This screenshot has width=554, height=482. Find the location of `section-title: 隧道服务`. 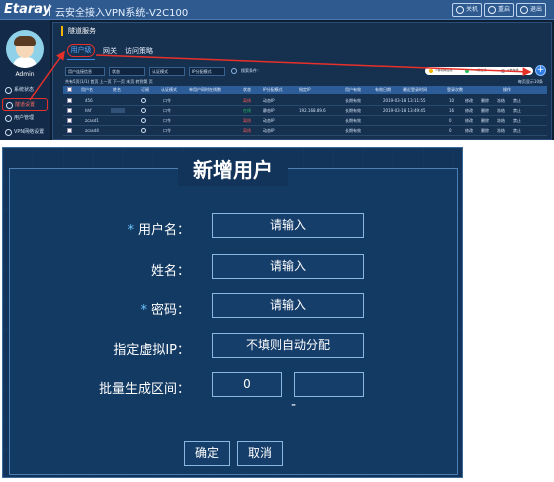

section-title: 隧道服务 is located at coordinates (78, 31).